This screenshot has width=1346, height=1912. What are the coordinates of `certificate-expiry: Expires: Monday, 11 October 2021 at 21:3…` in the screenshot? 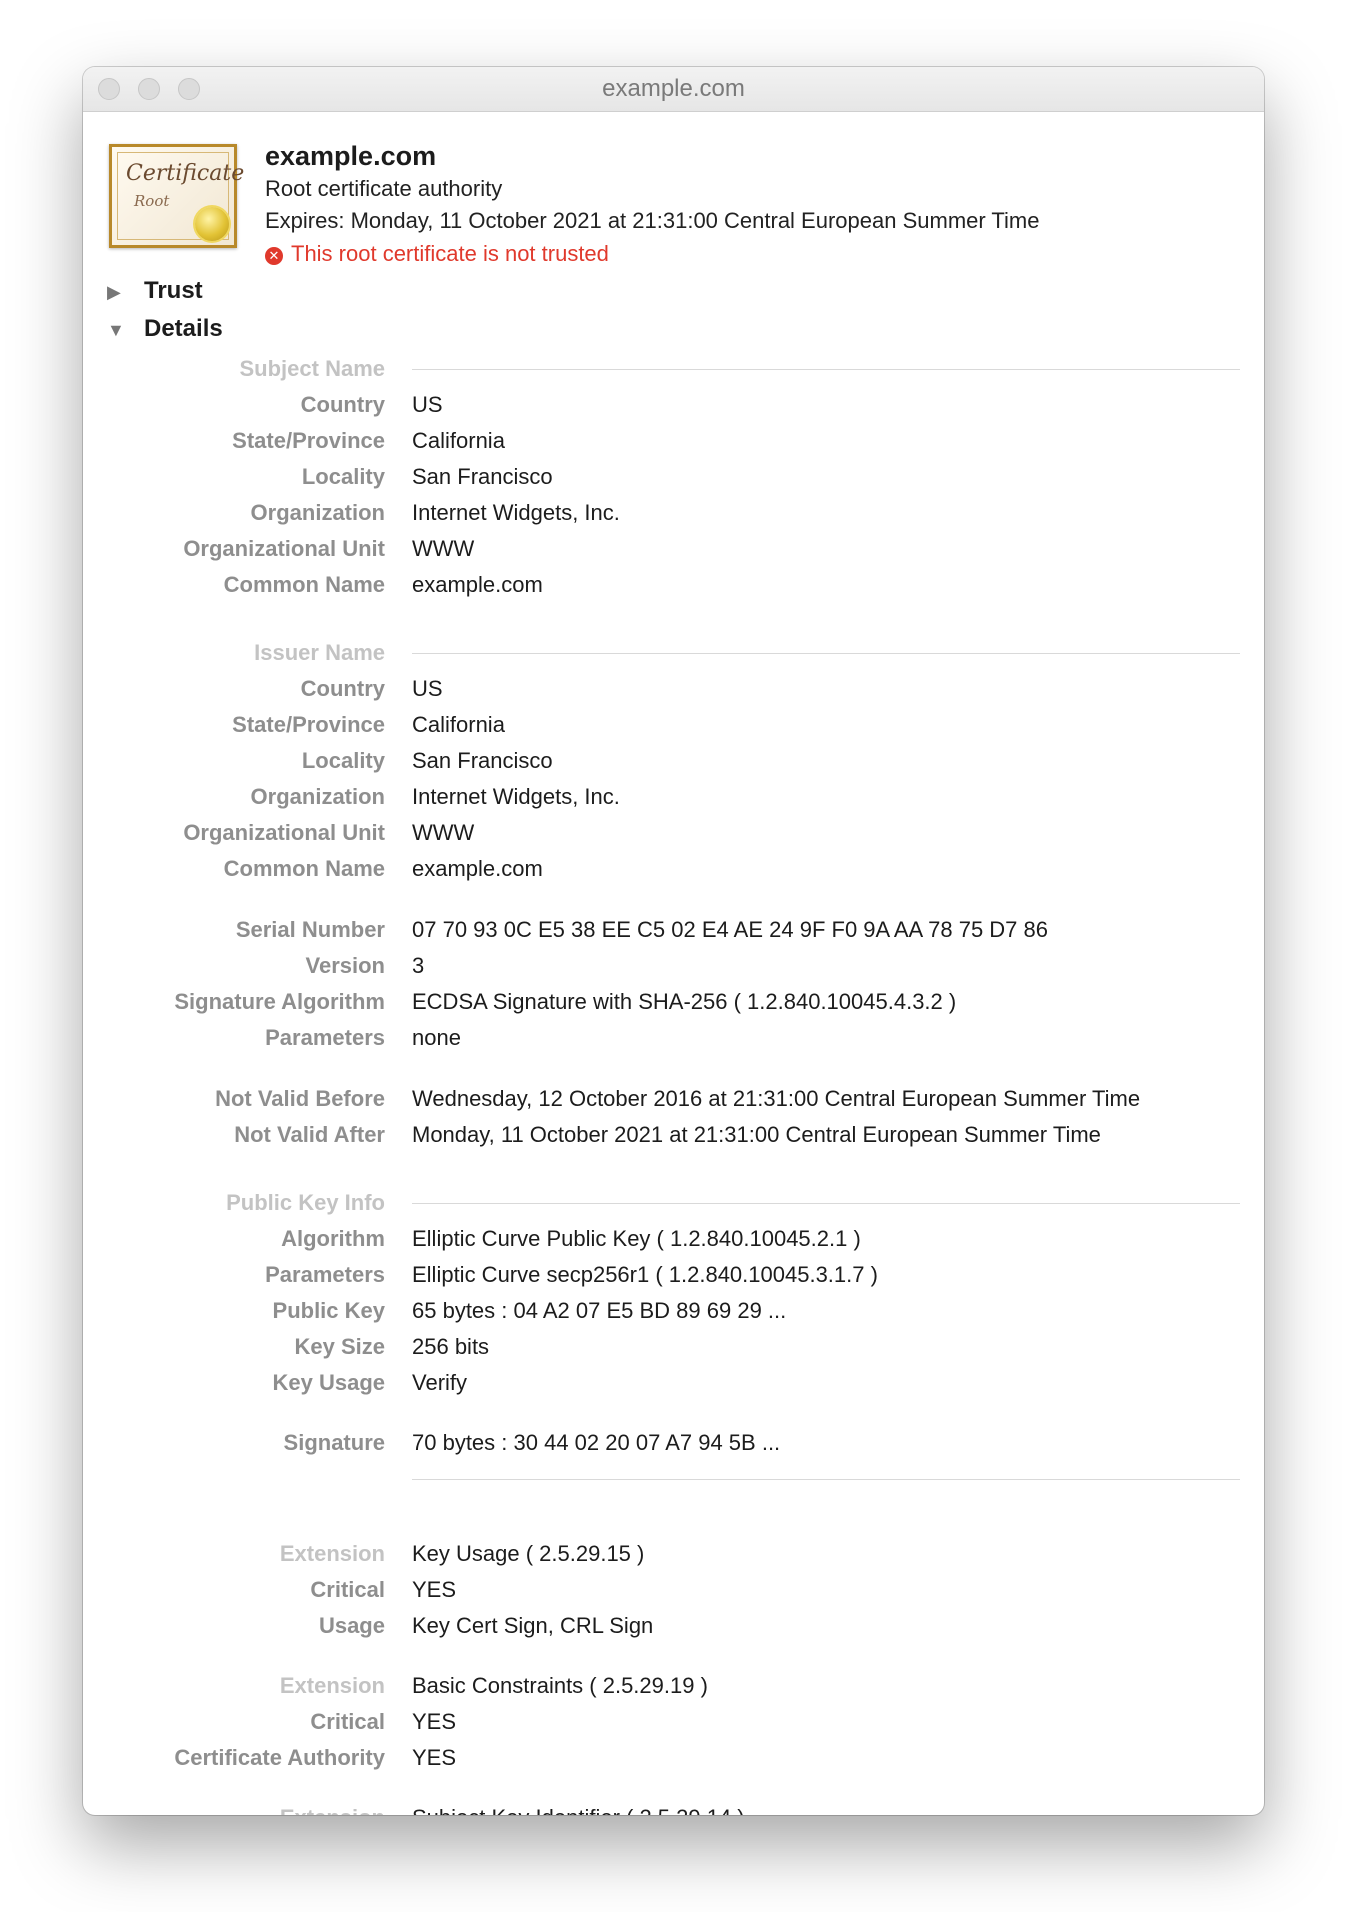 It's located at (652, 220).